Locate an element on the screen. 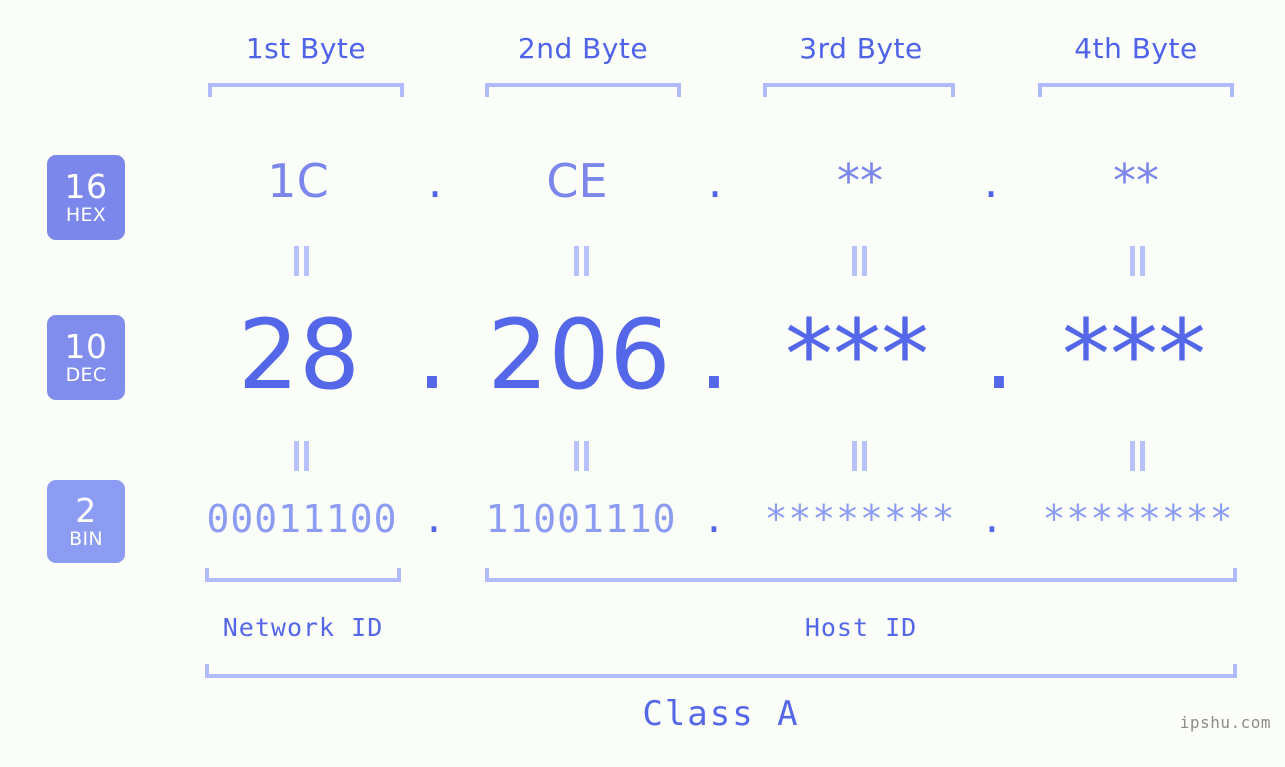 The width and height of the screenshot is (1285, 767). hex-byte-3-value: ** is located at coordinates (860, 181).